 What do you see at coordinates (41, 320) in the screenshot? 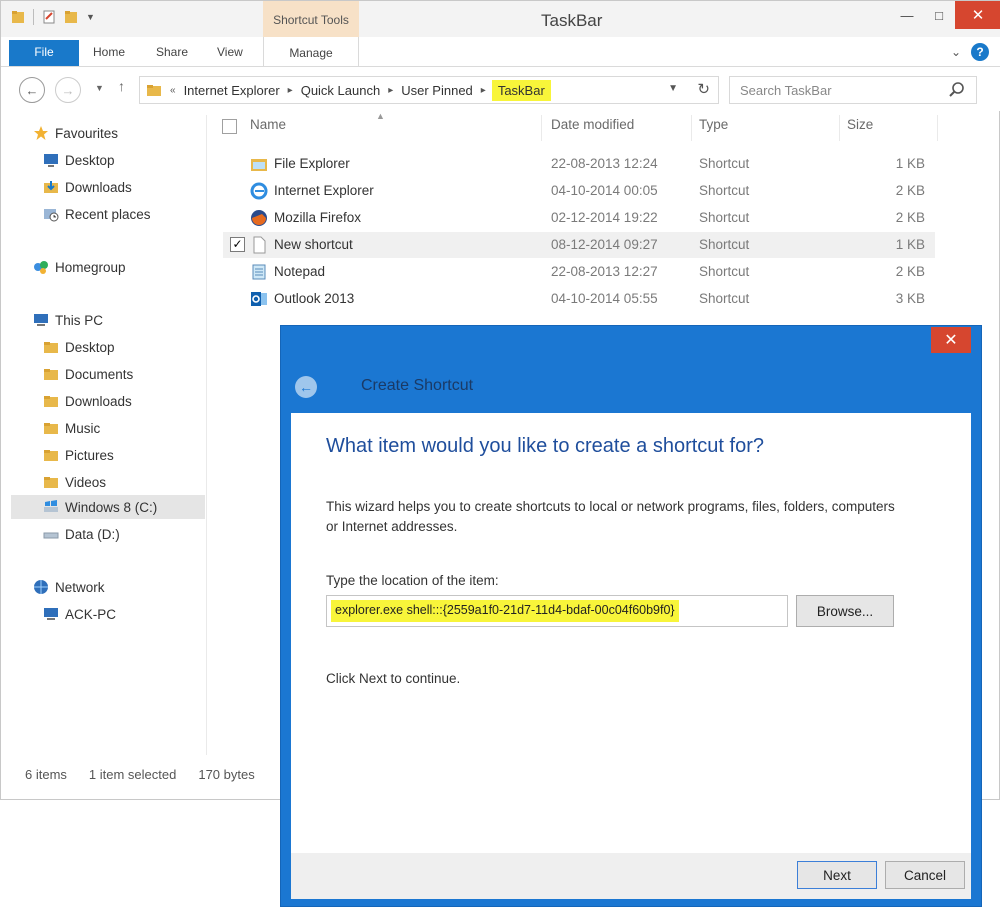
I see `computer-icon` at bounding box center [41, 320].